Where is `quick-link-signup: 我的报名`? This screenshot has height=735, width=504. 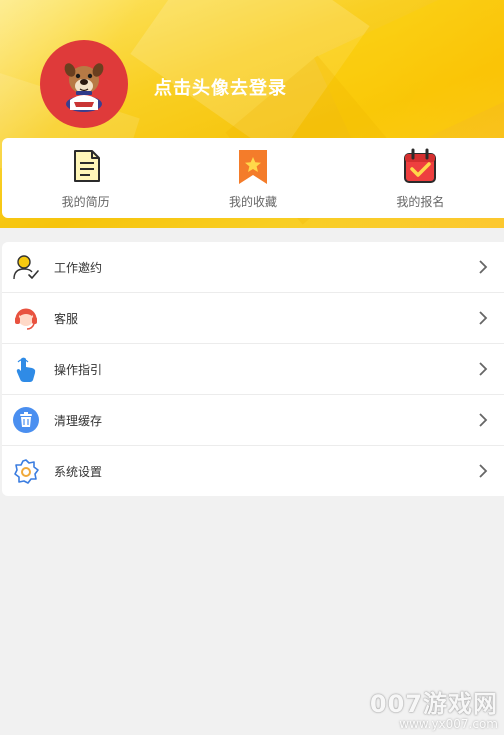
quick-link-signup: 我的报名 is located at coordinates (420, 178).